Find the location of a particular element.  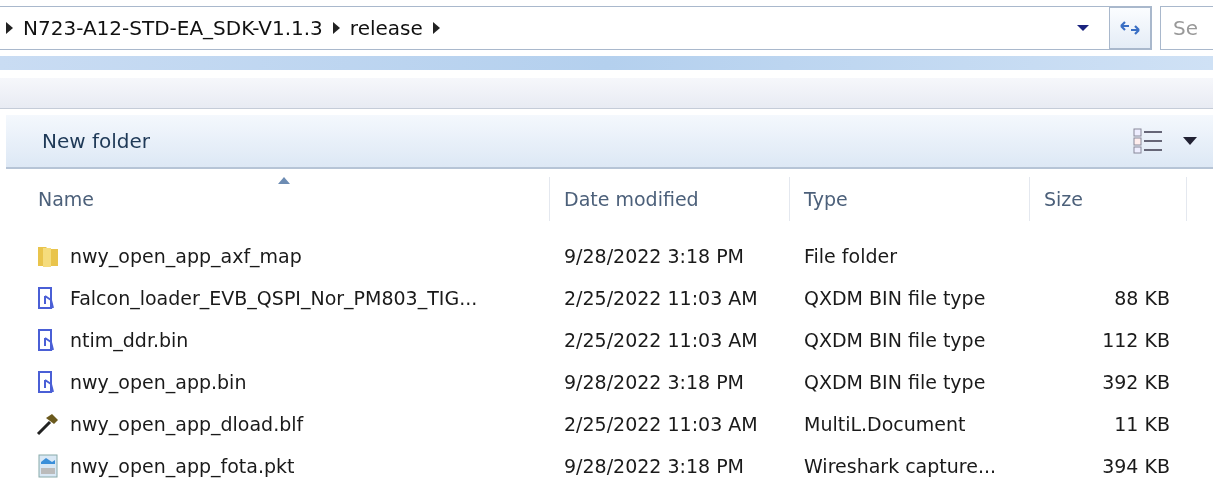

type-cell-text: File folder is located at coordinates (850, 256).